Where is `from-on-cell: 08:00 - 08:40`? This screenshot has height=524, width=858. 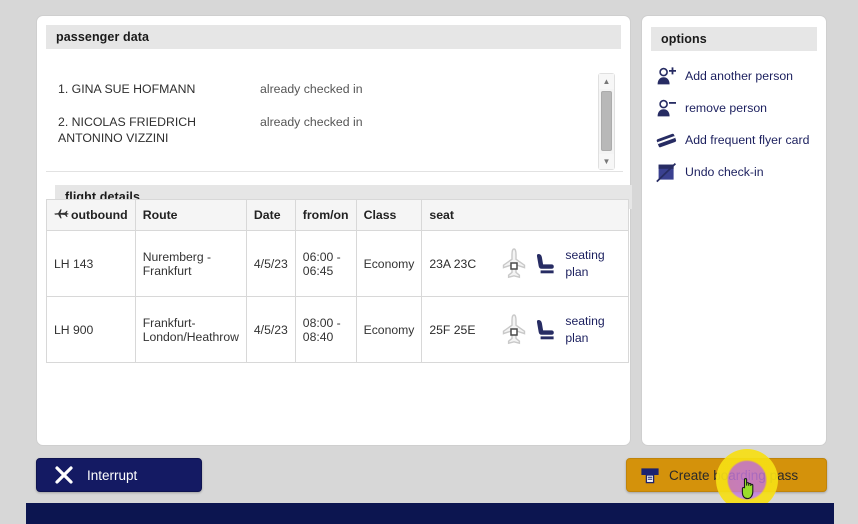 from-on-cell: 08:00 - 08:40 is located at coordinates (325, 329).